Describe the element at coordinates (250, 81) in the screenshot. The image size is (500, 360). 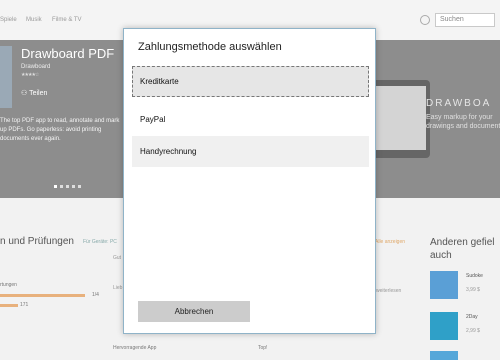
I see `option-credit-card: Kreditkarte` at that location.